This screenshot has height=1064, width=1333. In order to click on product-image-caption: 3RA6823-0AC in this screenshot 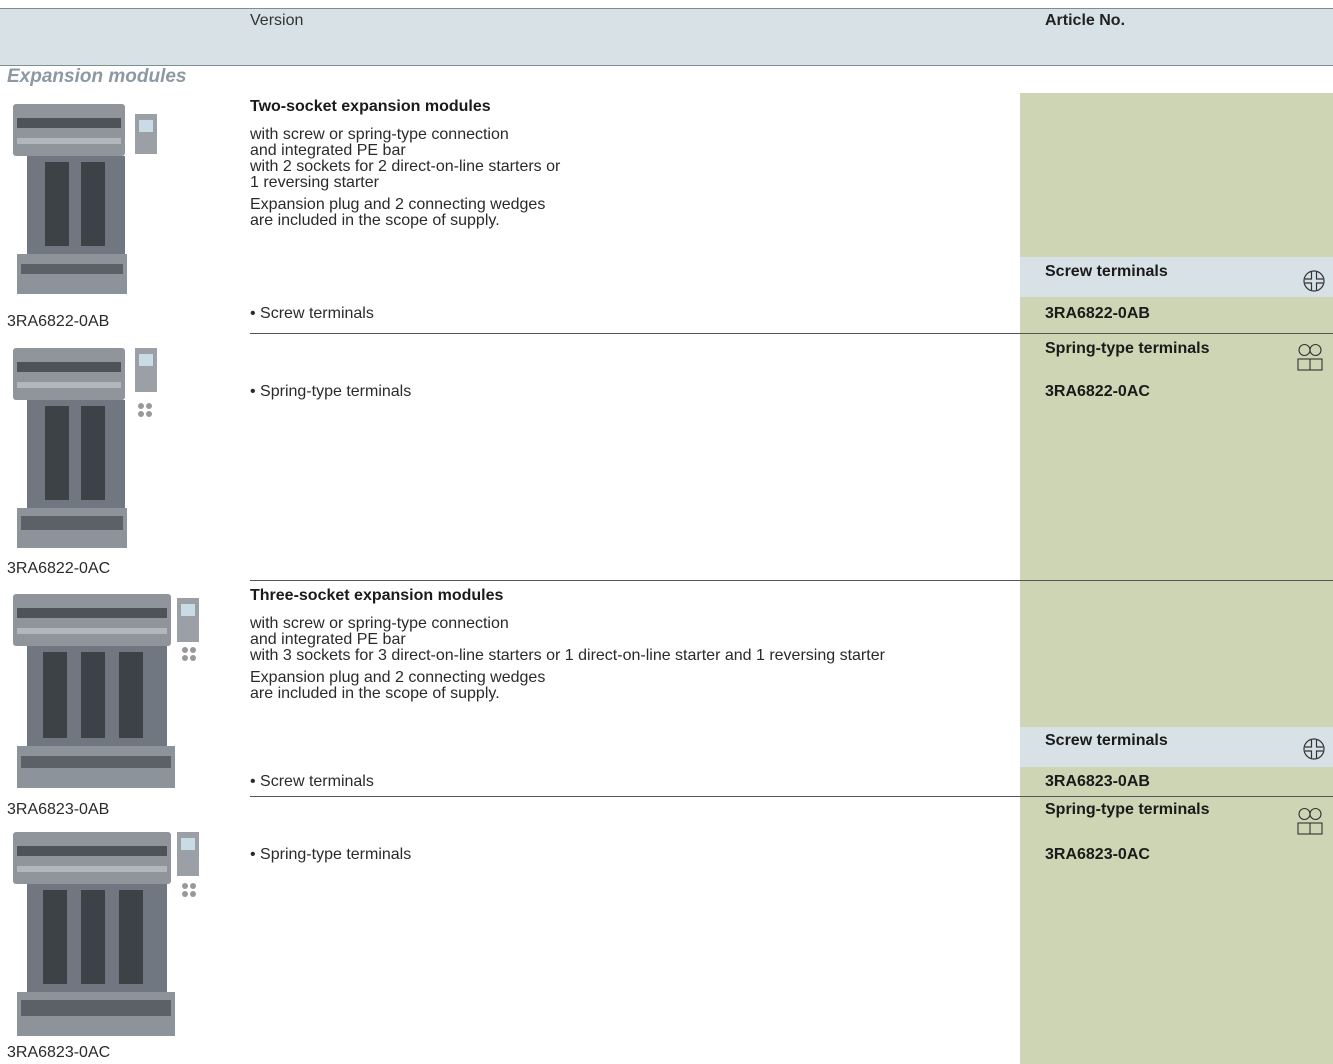, I will do `click(59, 1052)`.